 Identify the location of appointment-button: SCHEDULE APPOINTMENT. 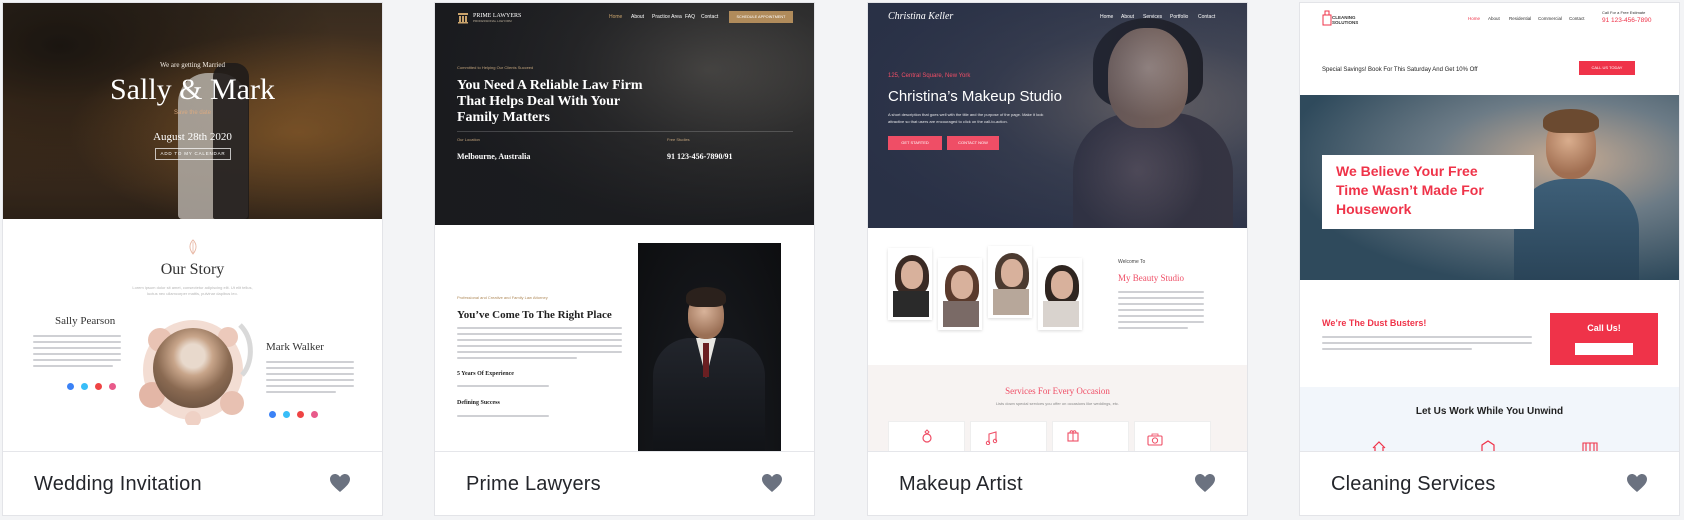
(761, 17).